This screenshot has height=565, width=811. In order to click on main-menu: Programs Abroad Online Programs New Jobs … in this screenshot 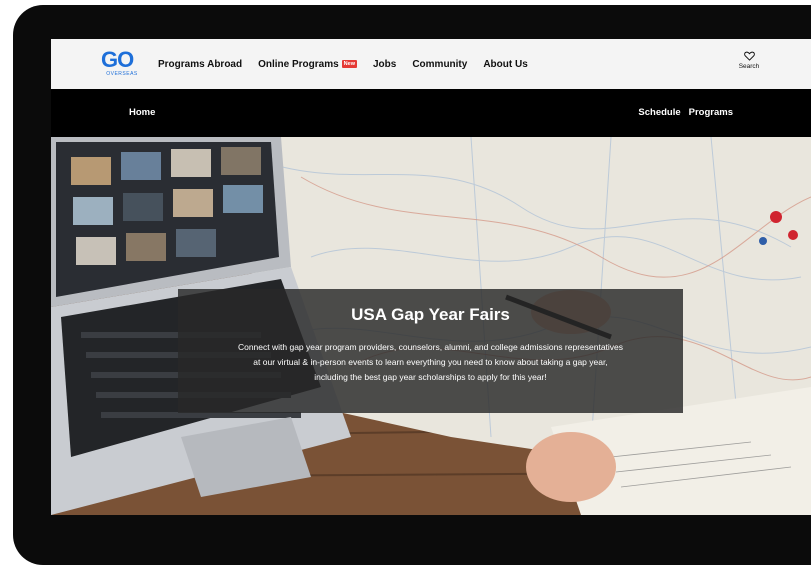, I will do `click(343, 64)`.